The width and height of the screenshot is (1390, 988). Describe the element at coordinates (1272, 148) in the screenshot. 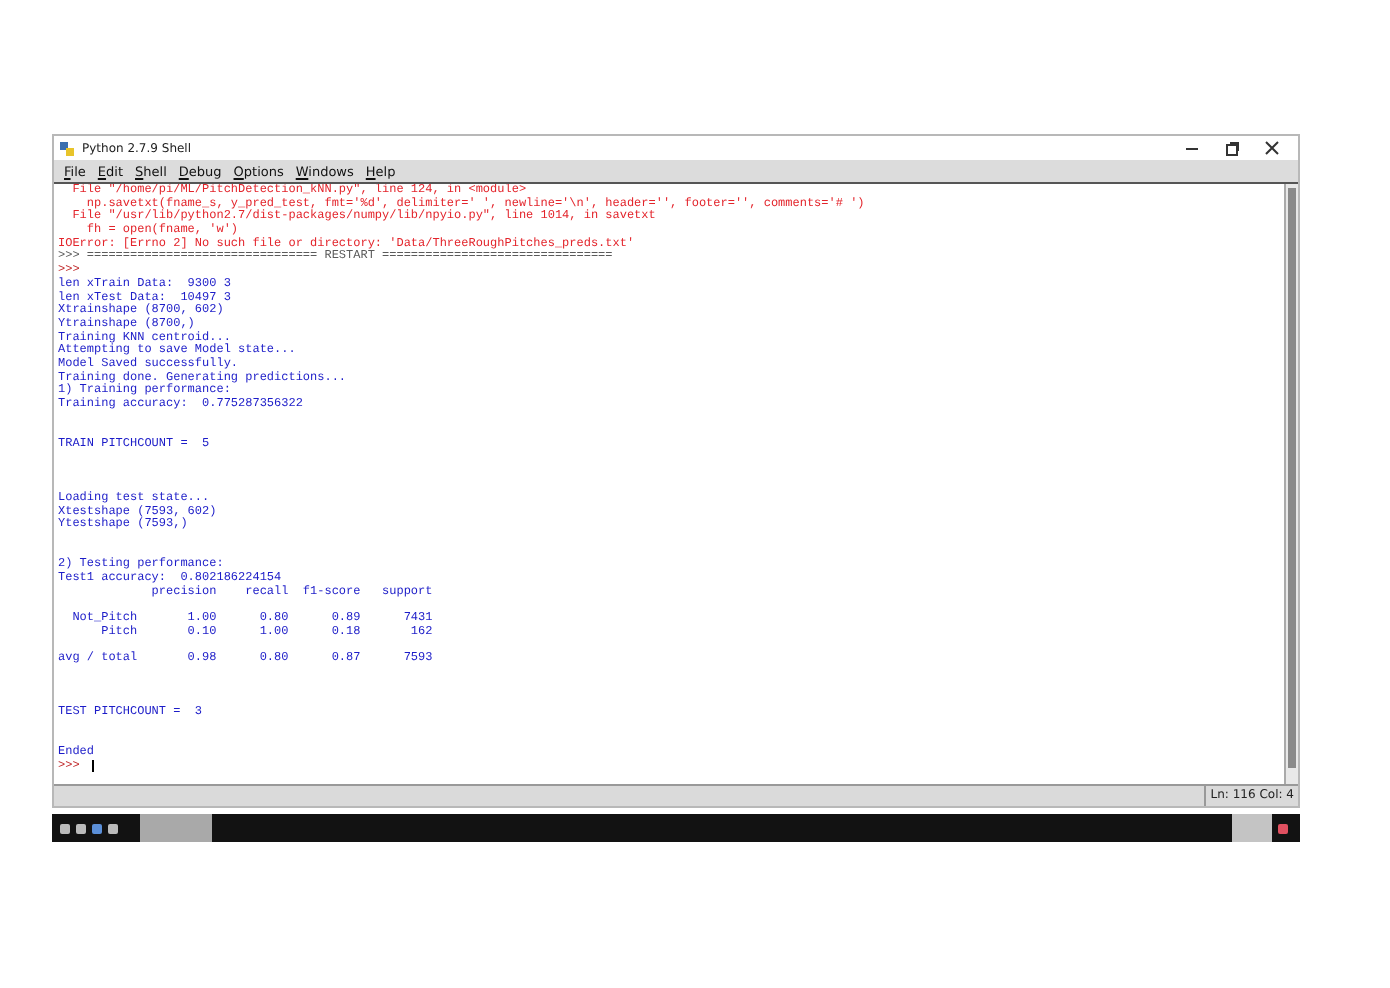

I see `close-icon` at that location.